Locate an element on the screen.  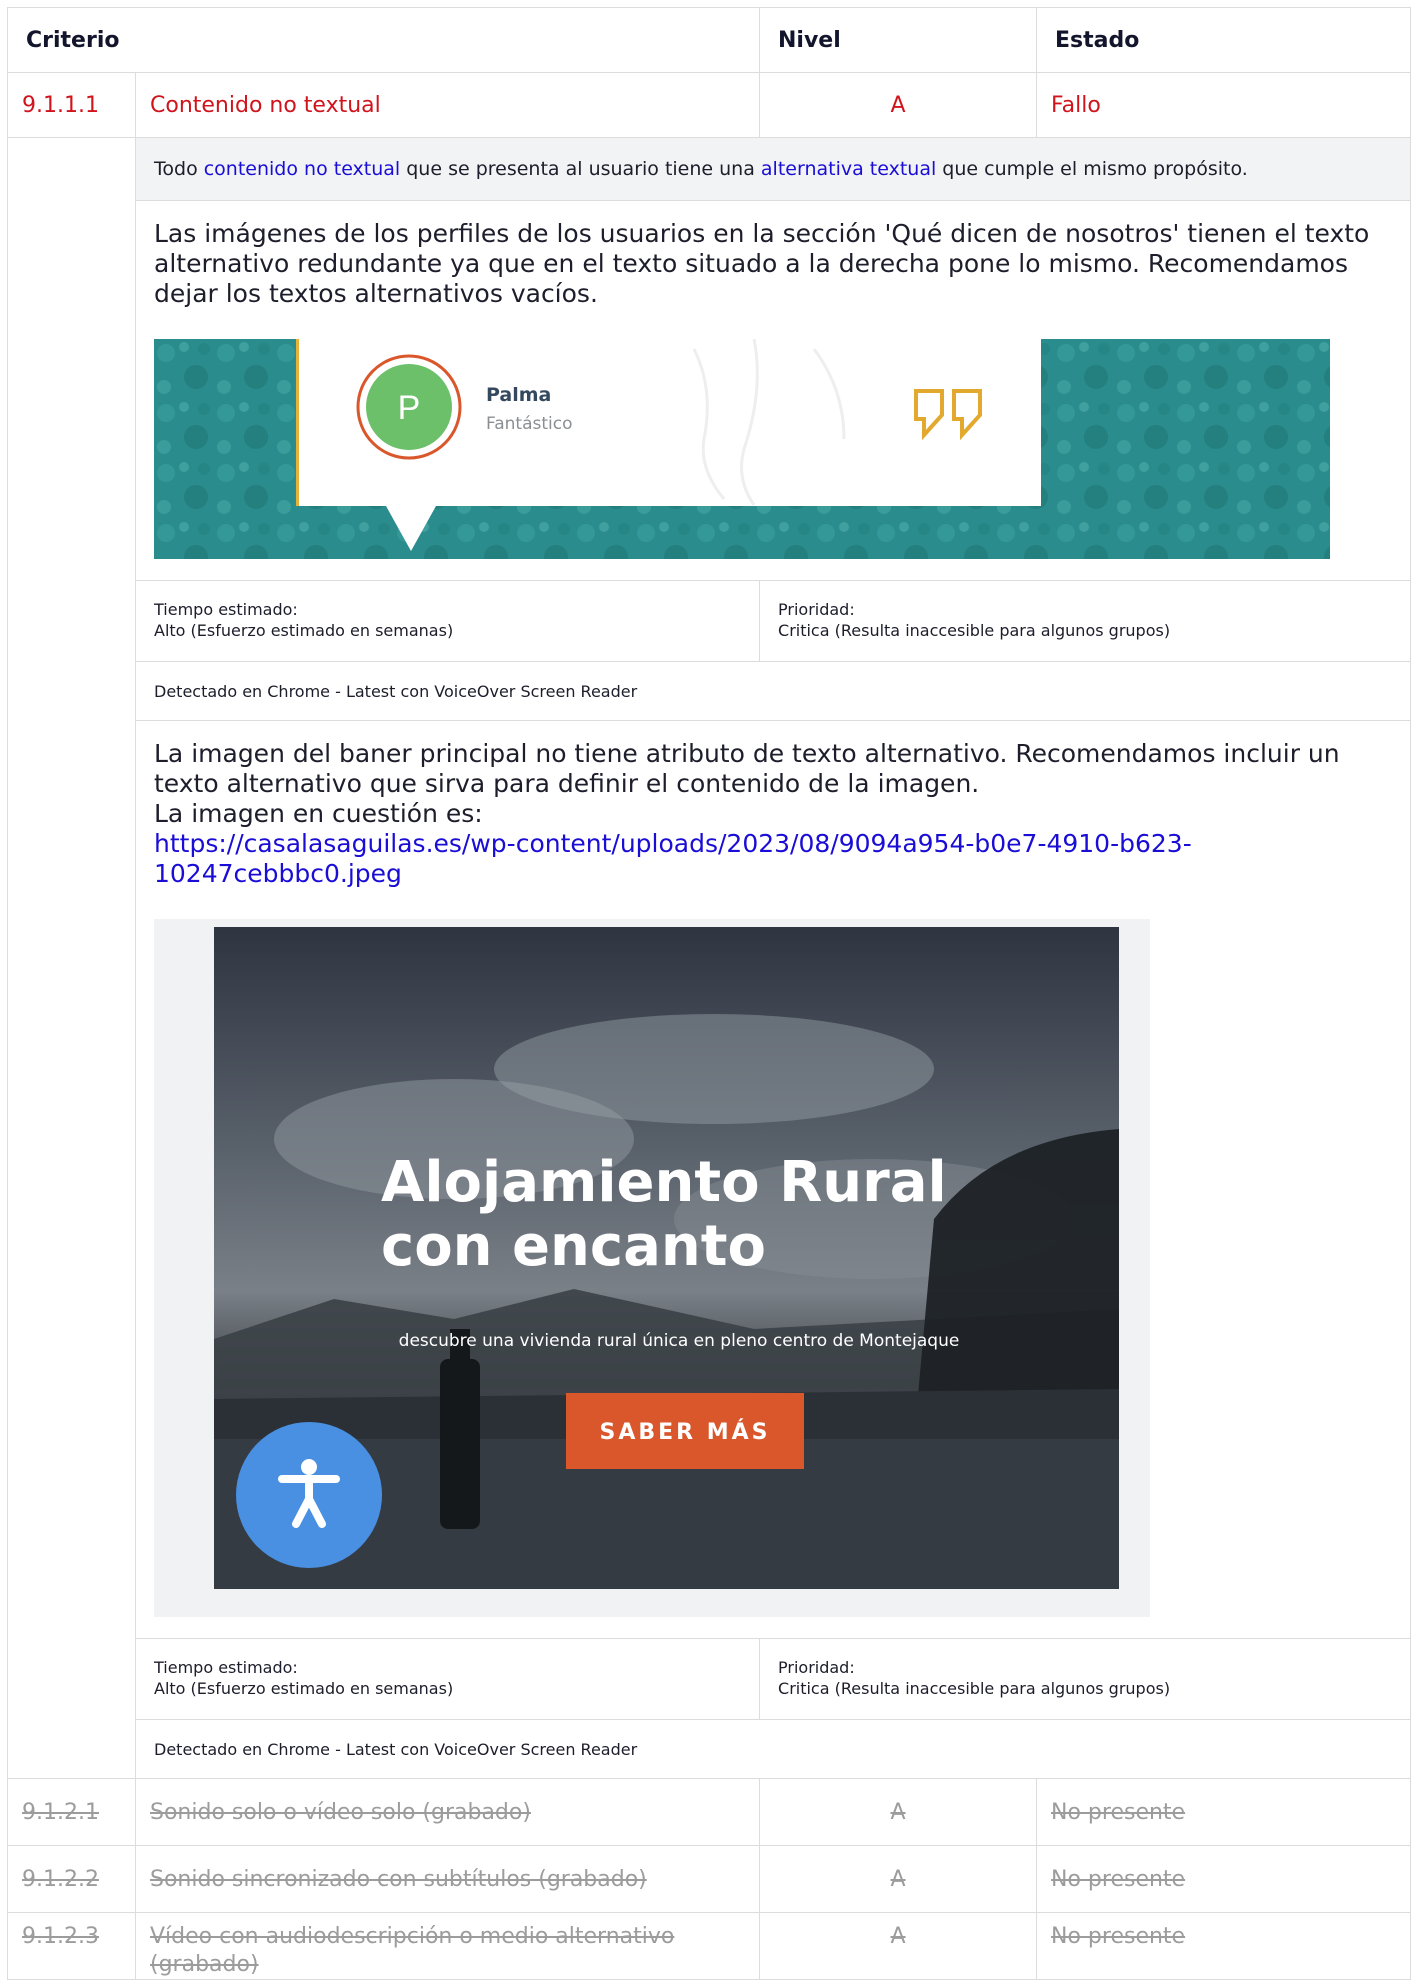
testimonial-image: P Palma Fantástico is located at coordinates (742, 448).